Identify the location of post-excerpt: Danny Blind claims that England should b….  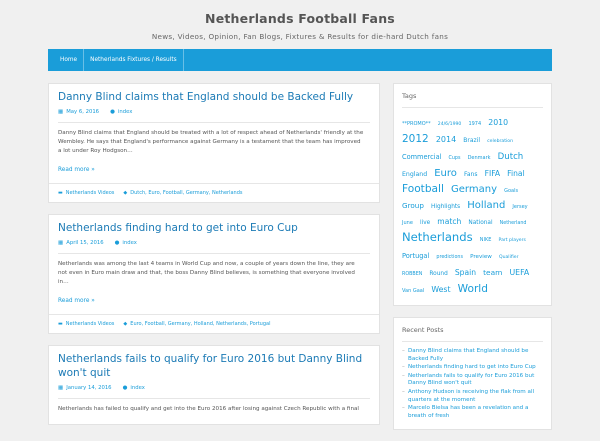
(211, 142).